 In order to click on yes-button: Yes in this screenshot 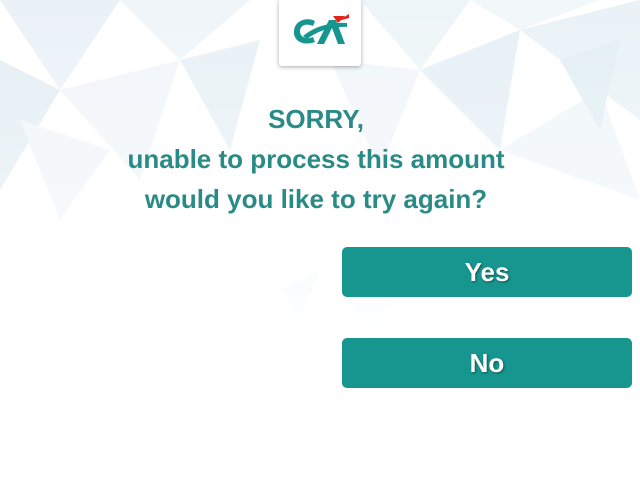, I will do `click(487, 272)`.